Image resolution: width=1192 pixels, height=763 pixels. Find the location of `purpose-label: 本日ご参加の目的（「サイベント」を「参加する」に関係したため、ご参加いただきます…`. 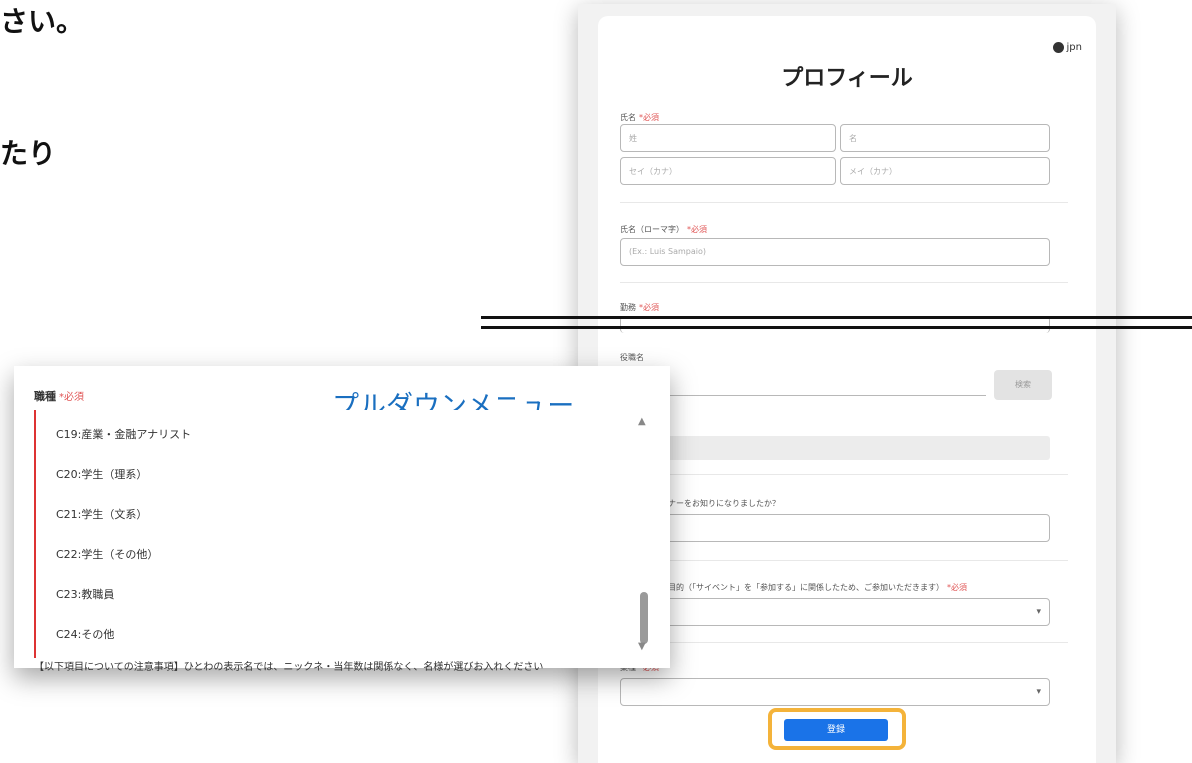

purpose-label: 本日ご参加の目的（「サイベント」を「参加する」に関係したため、ご参加いただきます… is located at coordinates (793, 587).